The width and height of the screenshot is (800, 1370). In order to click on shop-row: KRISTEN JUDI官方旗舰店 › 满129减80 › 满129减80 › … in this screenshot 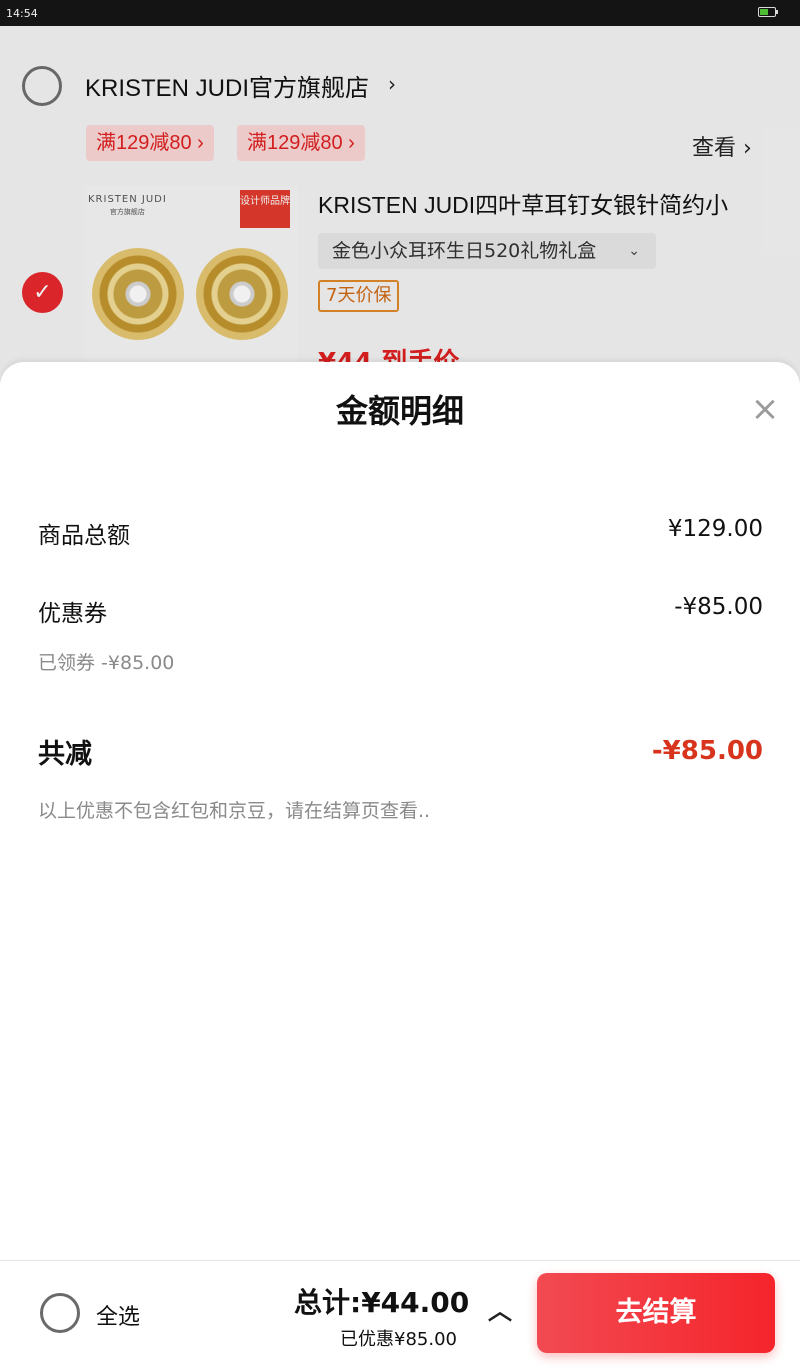, I will do `click(400, 93)`.